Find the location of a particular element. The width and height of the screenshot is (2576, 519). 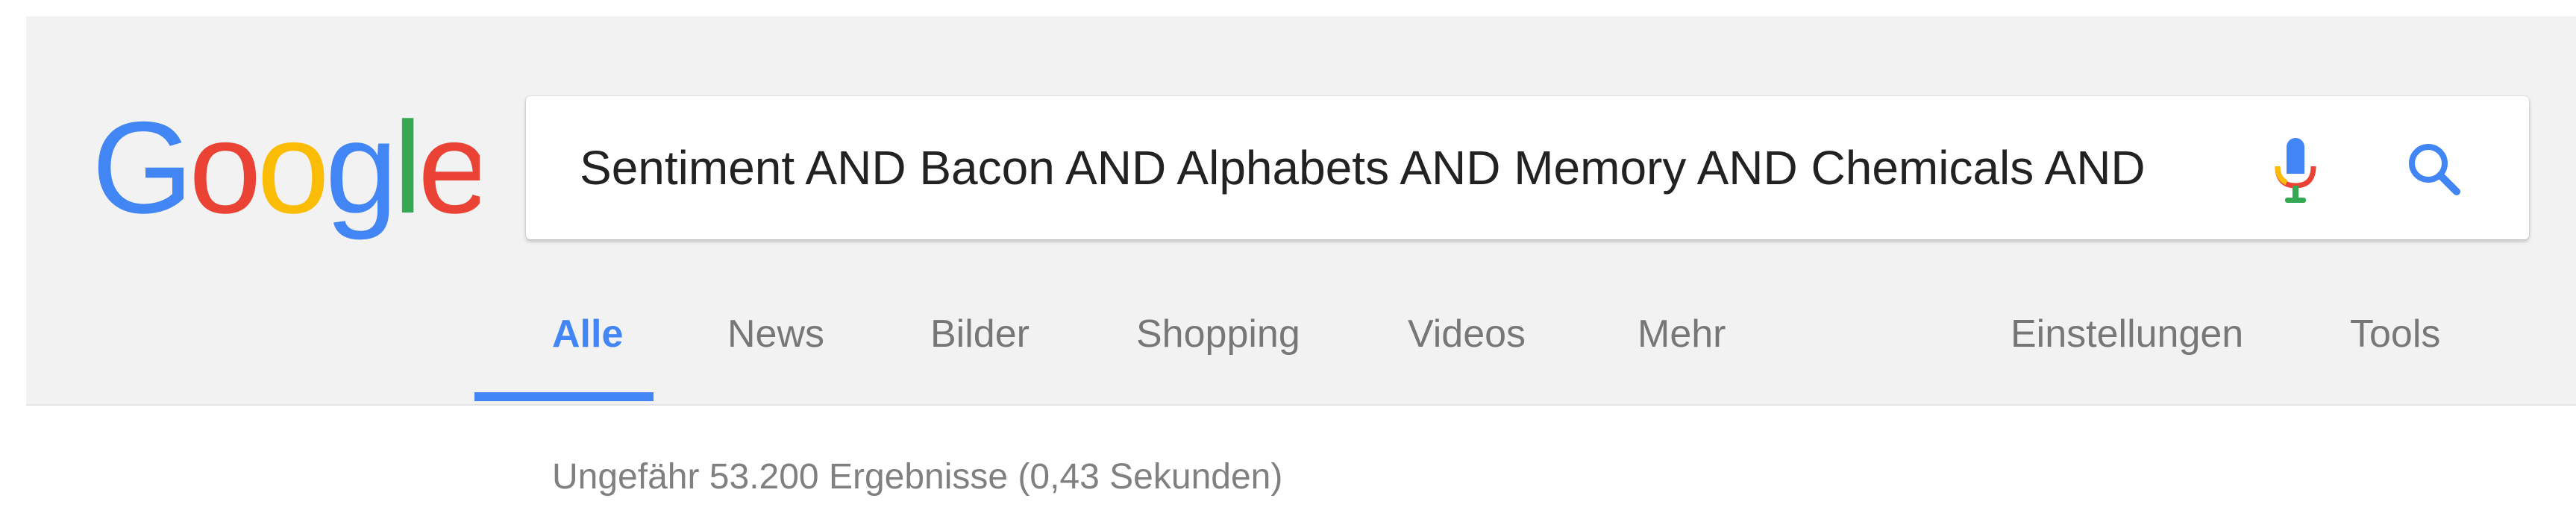

logo-letter-g2: g is located at coordinates (359, 171).